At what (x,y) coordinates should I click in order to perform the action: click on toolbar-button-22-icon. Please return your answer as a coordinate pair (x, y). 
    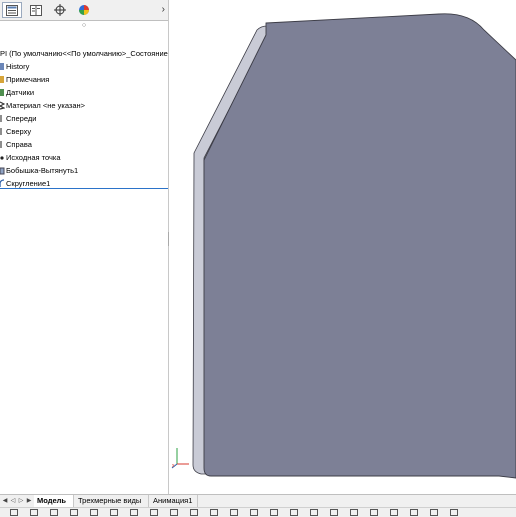
    Looking at the image, I should click on (434, 512).